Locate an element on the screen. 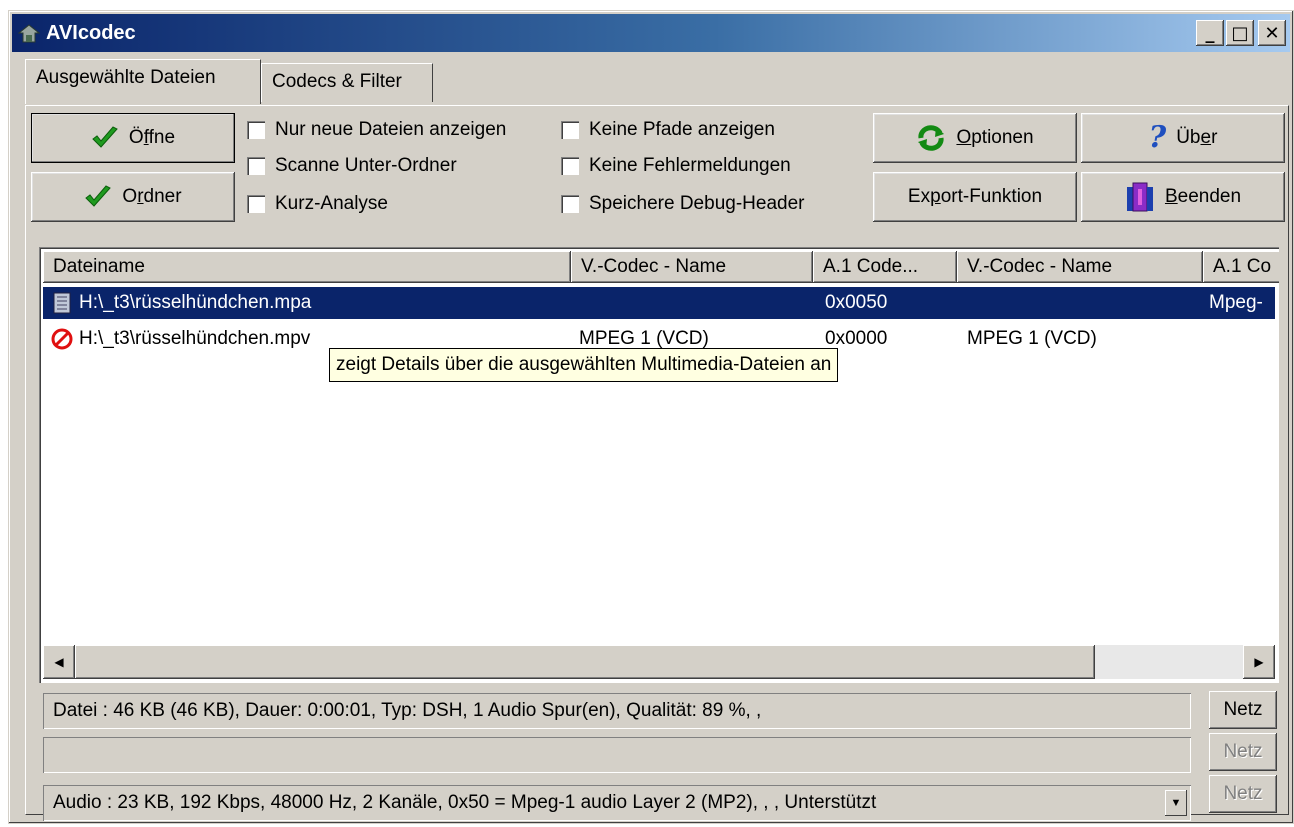 The width and height of the screenshot is (1294, 827). netz-button-audio: Netz is located at coordinates (1243, 794).